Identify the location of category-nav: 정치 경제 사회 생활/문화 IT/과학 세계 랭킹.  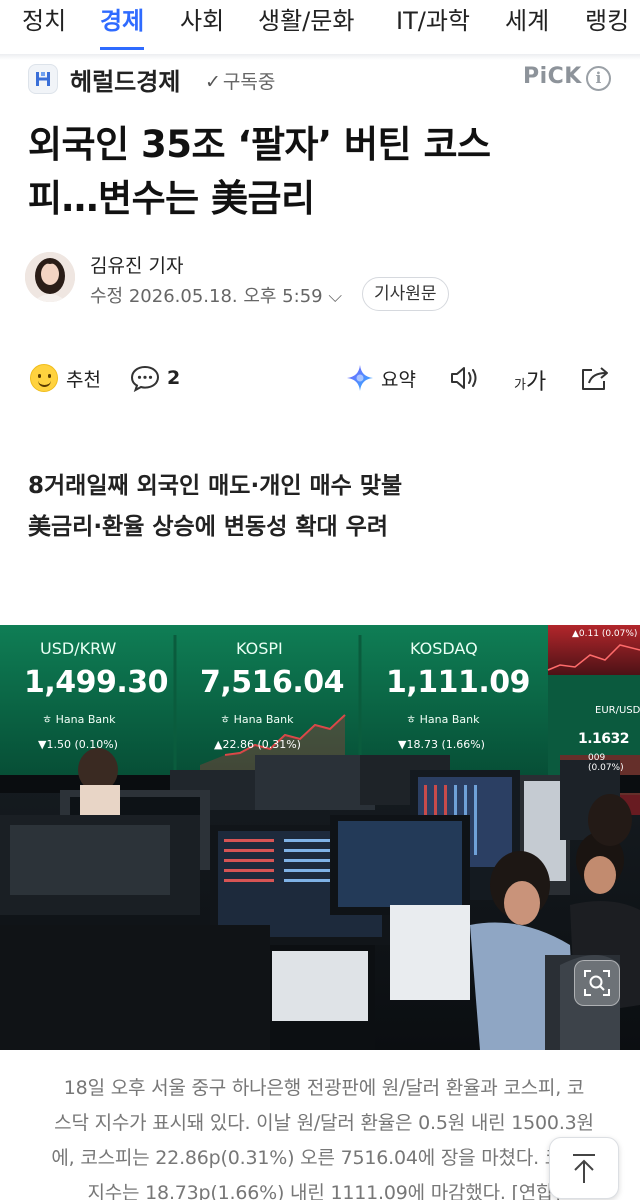
(320, 27).